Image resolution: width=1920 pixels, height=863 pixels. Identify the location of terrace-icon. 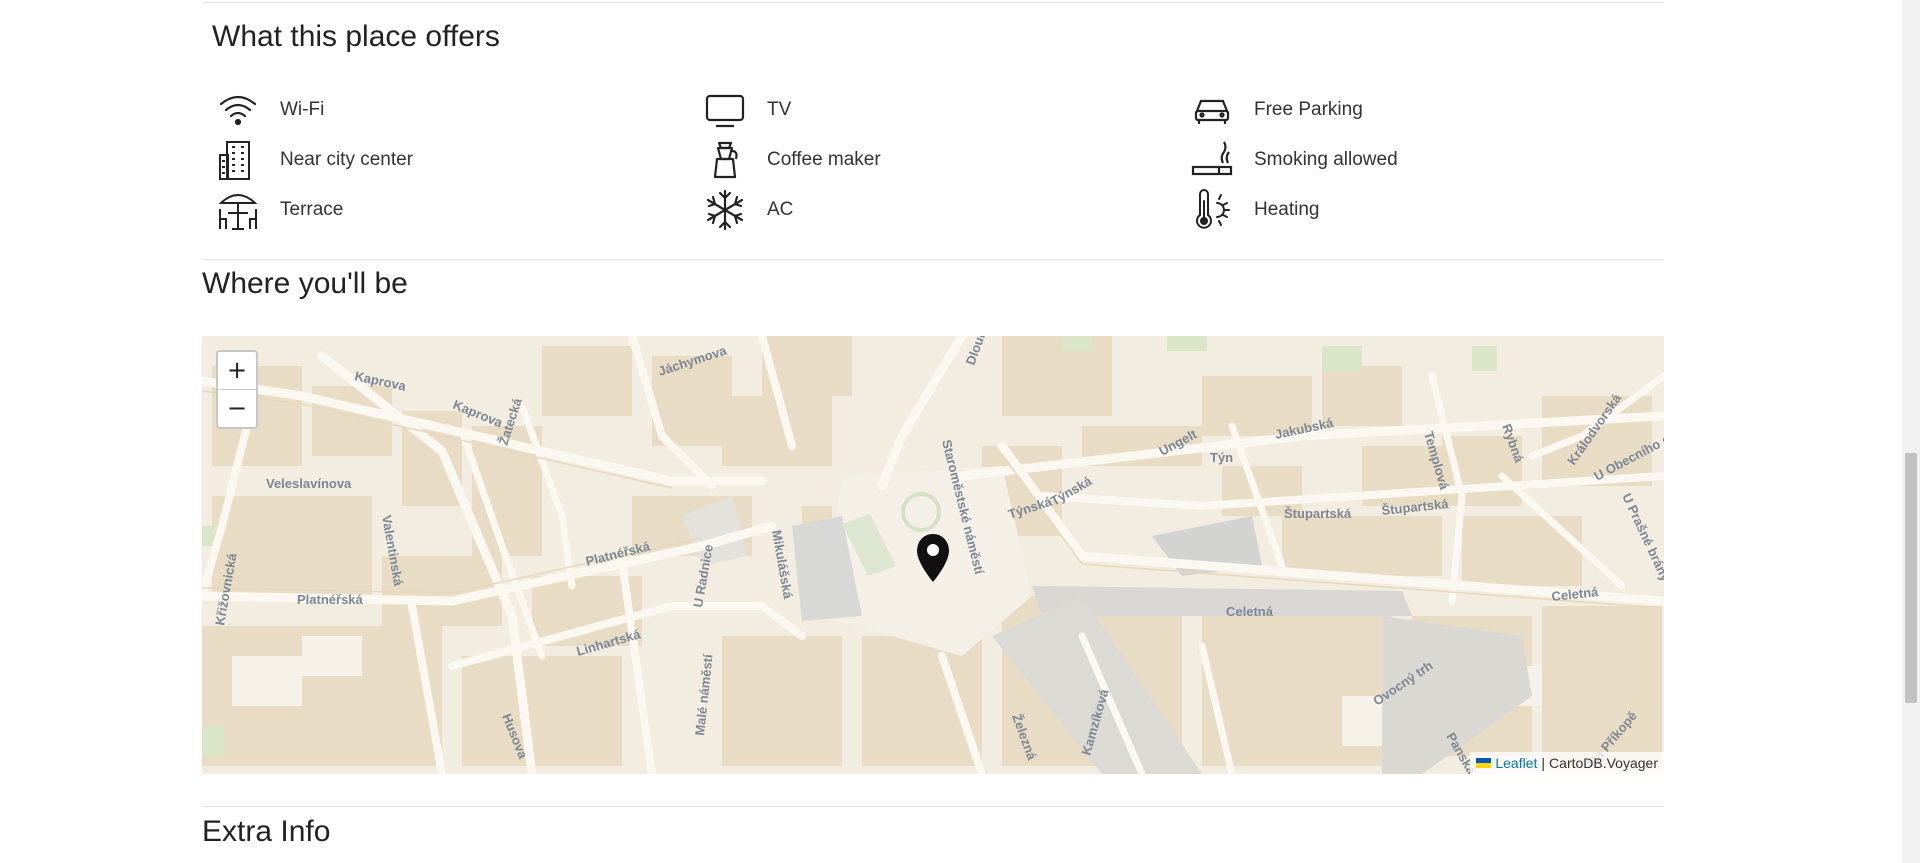
(238, 210).